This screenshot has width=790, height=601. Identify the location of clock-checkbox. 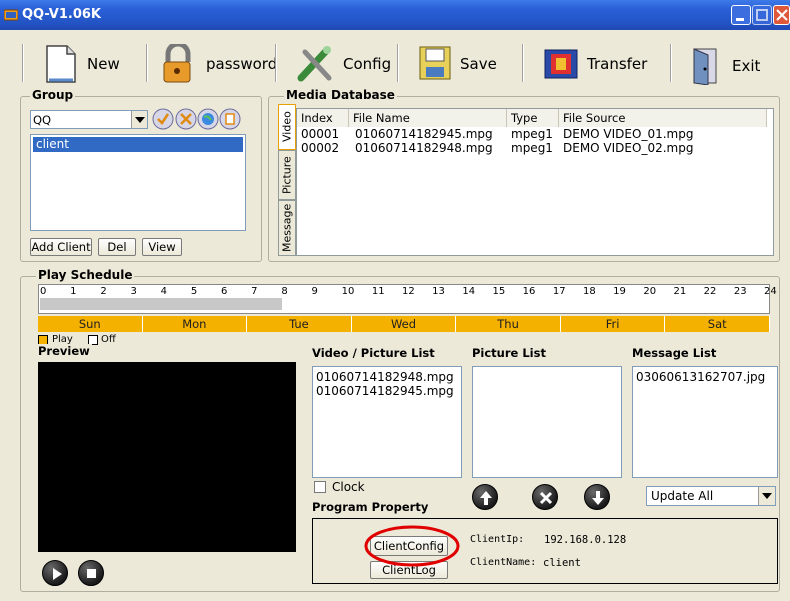
(320, 487).